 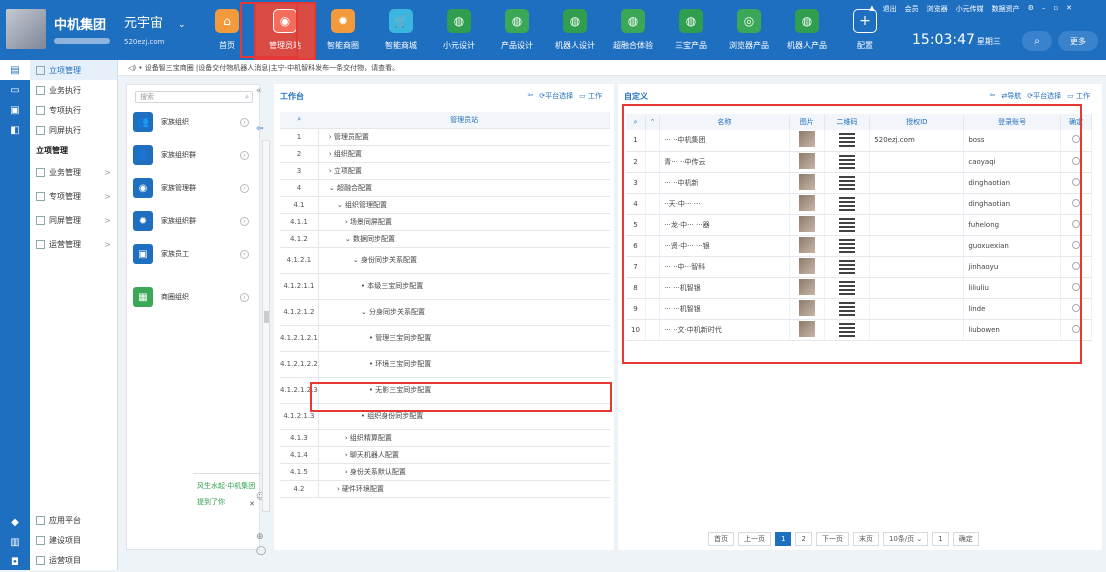 I want to click on work-tool: ⟳平台选择, so click(x=556, y=96).